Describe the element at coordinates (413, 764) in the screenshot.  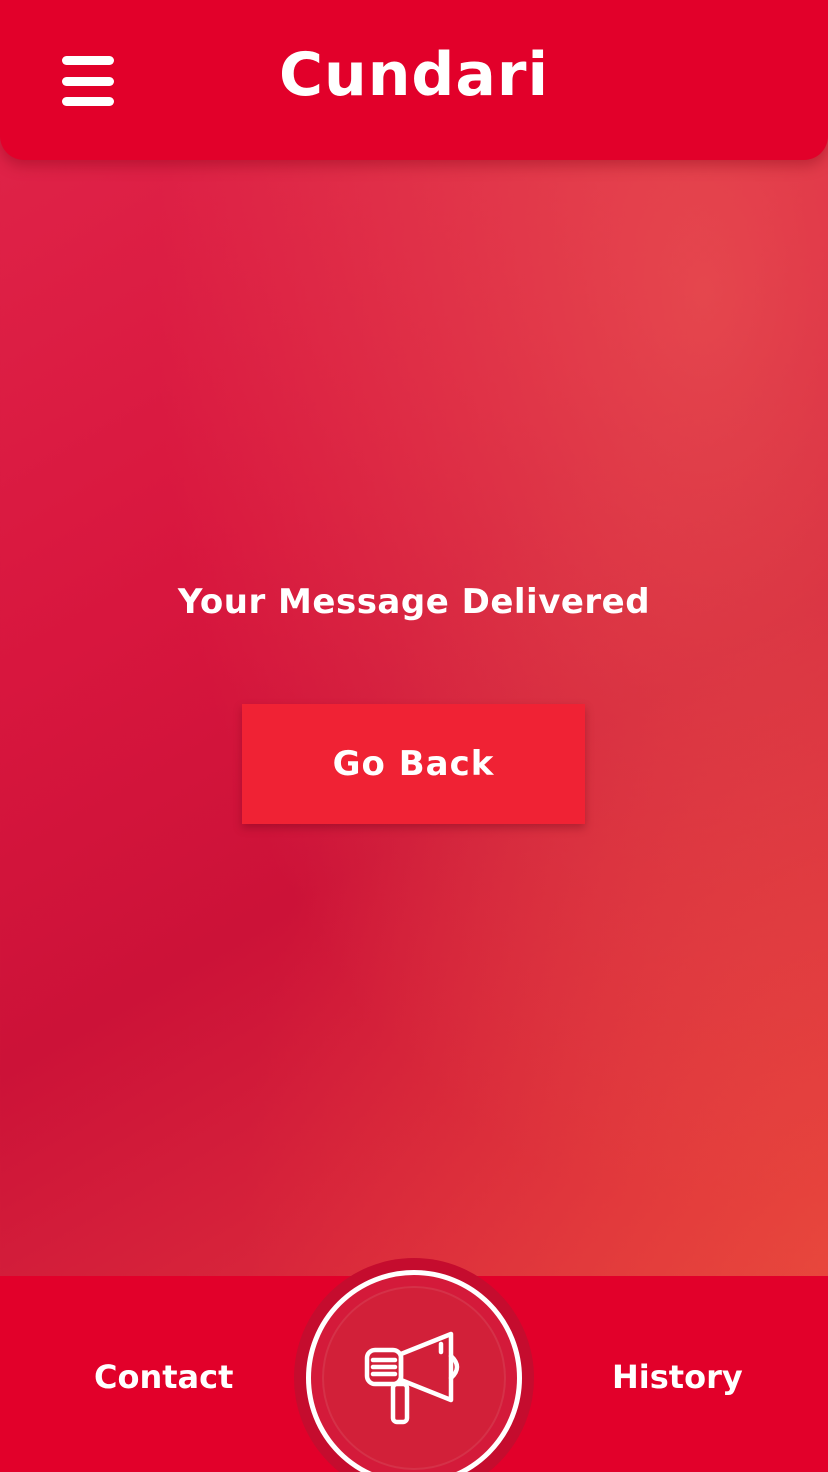
I see `go-back-button: Go Back` at that location.